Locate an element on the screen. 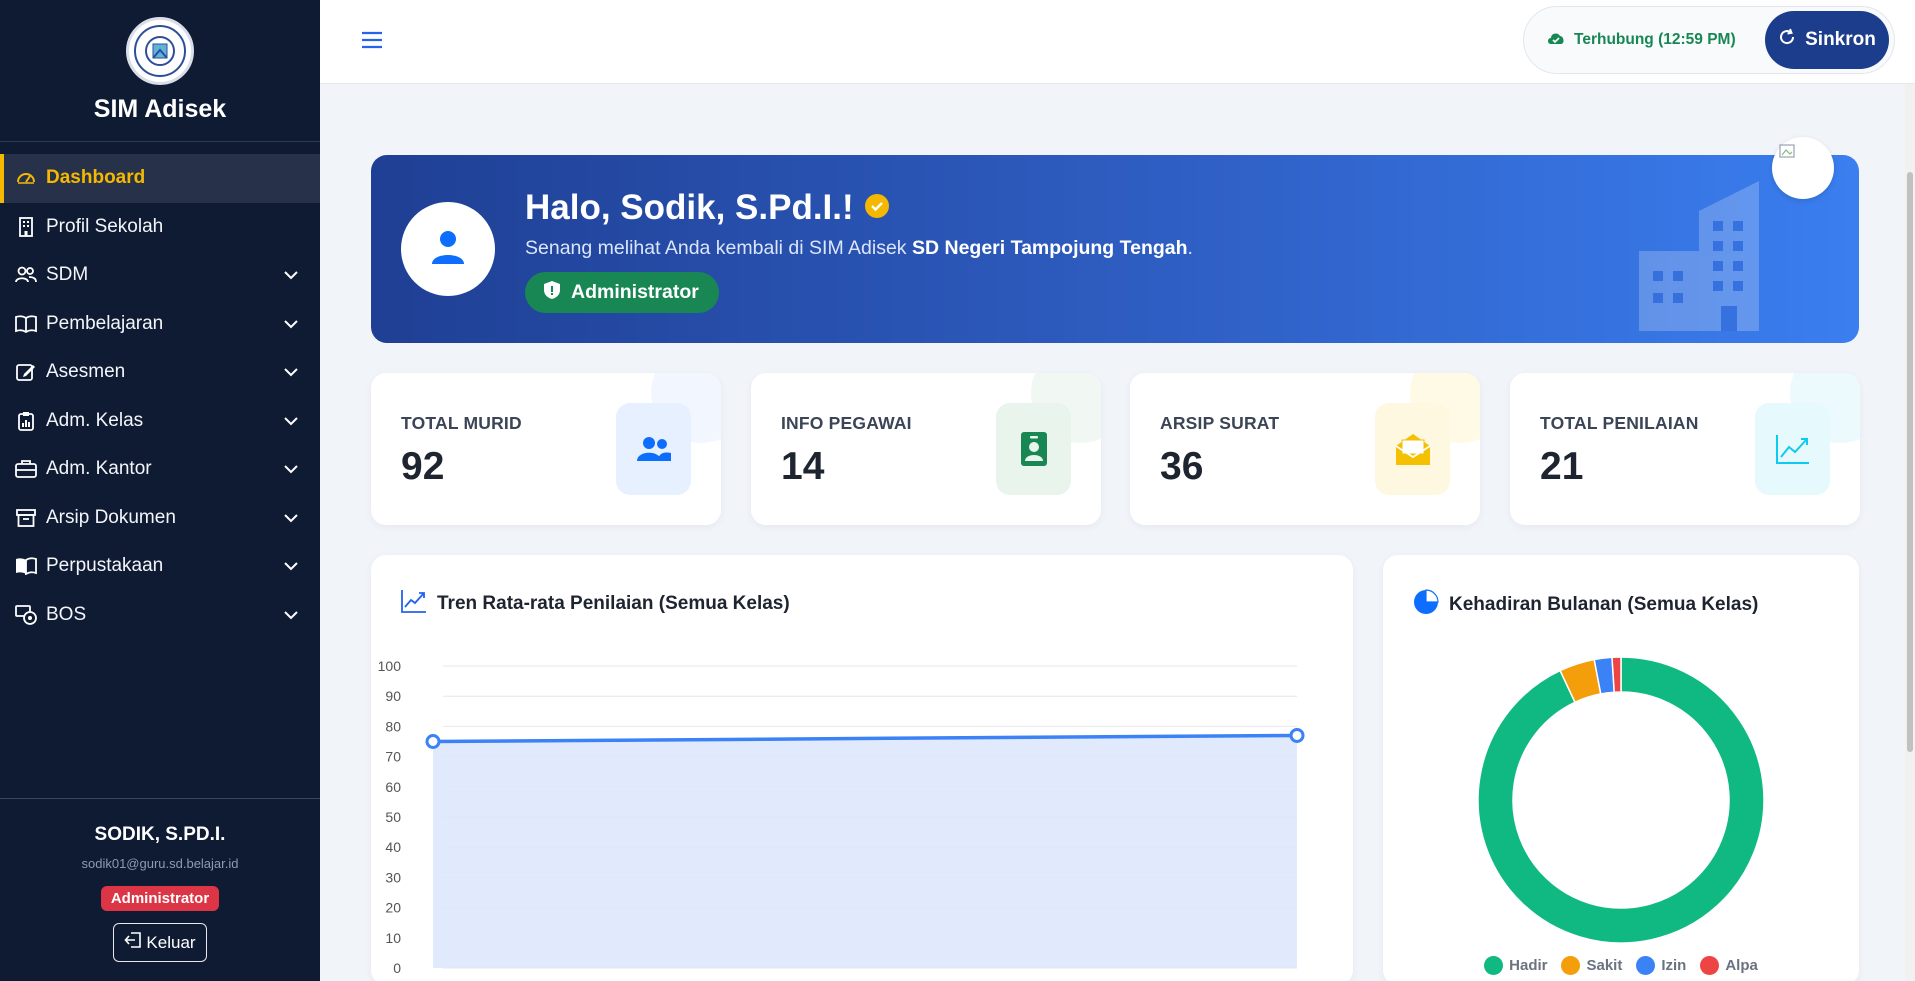  role-badge: Administrator is located at coordinates (160, 898).